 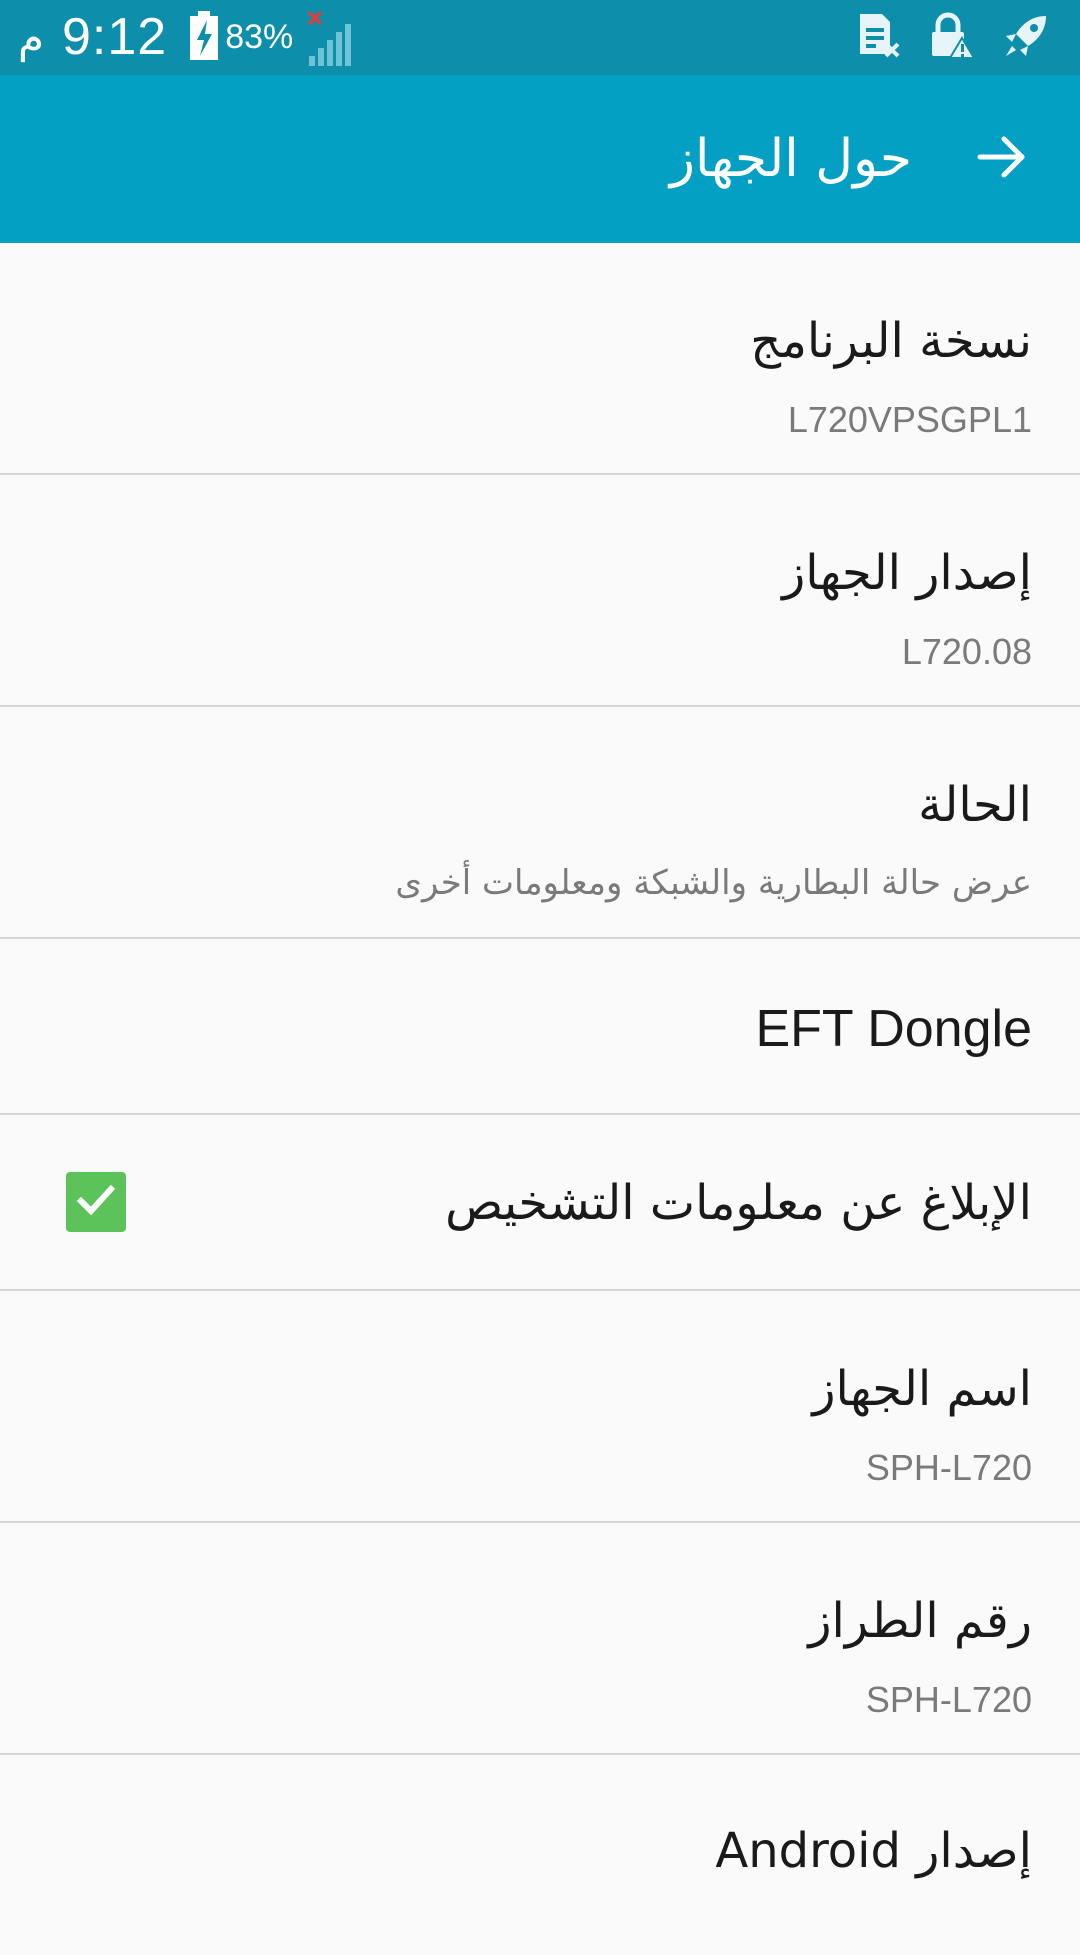 What do you see at coordinates (31, 37) in the screenshot?
I see `clock-ampm: م` at bounding box center [31, 37].